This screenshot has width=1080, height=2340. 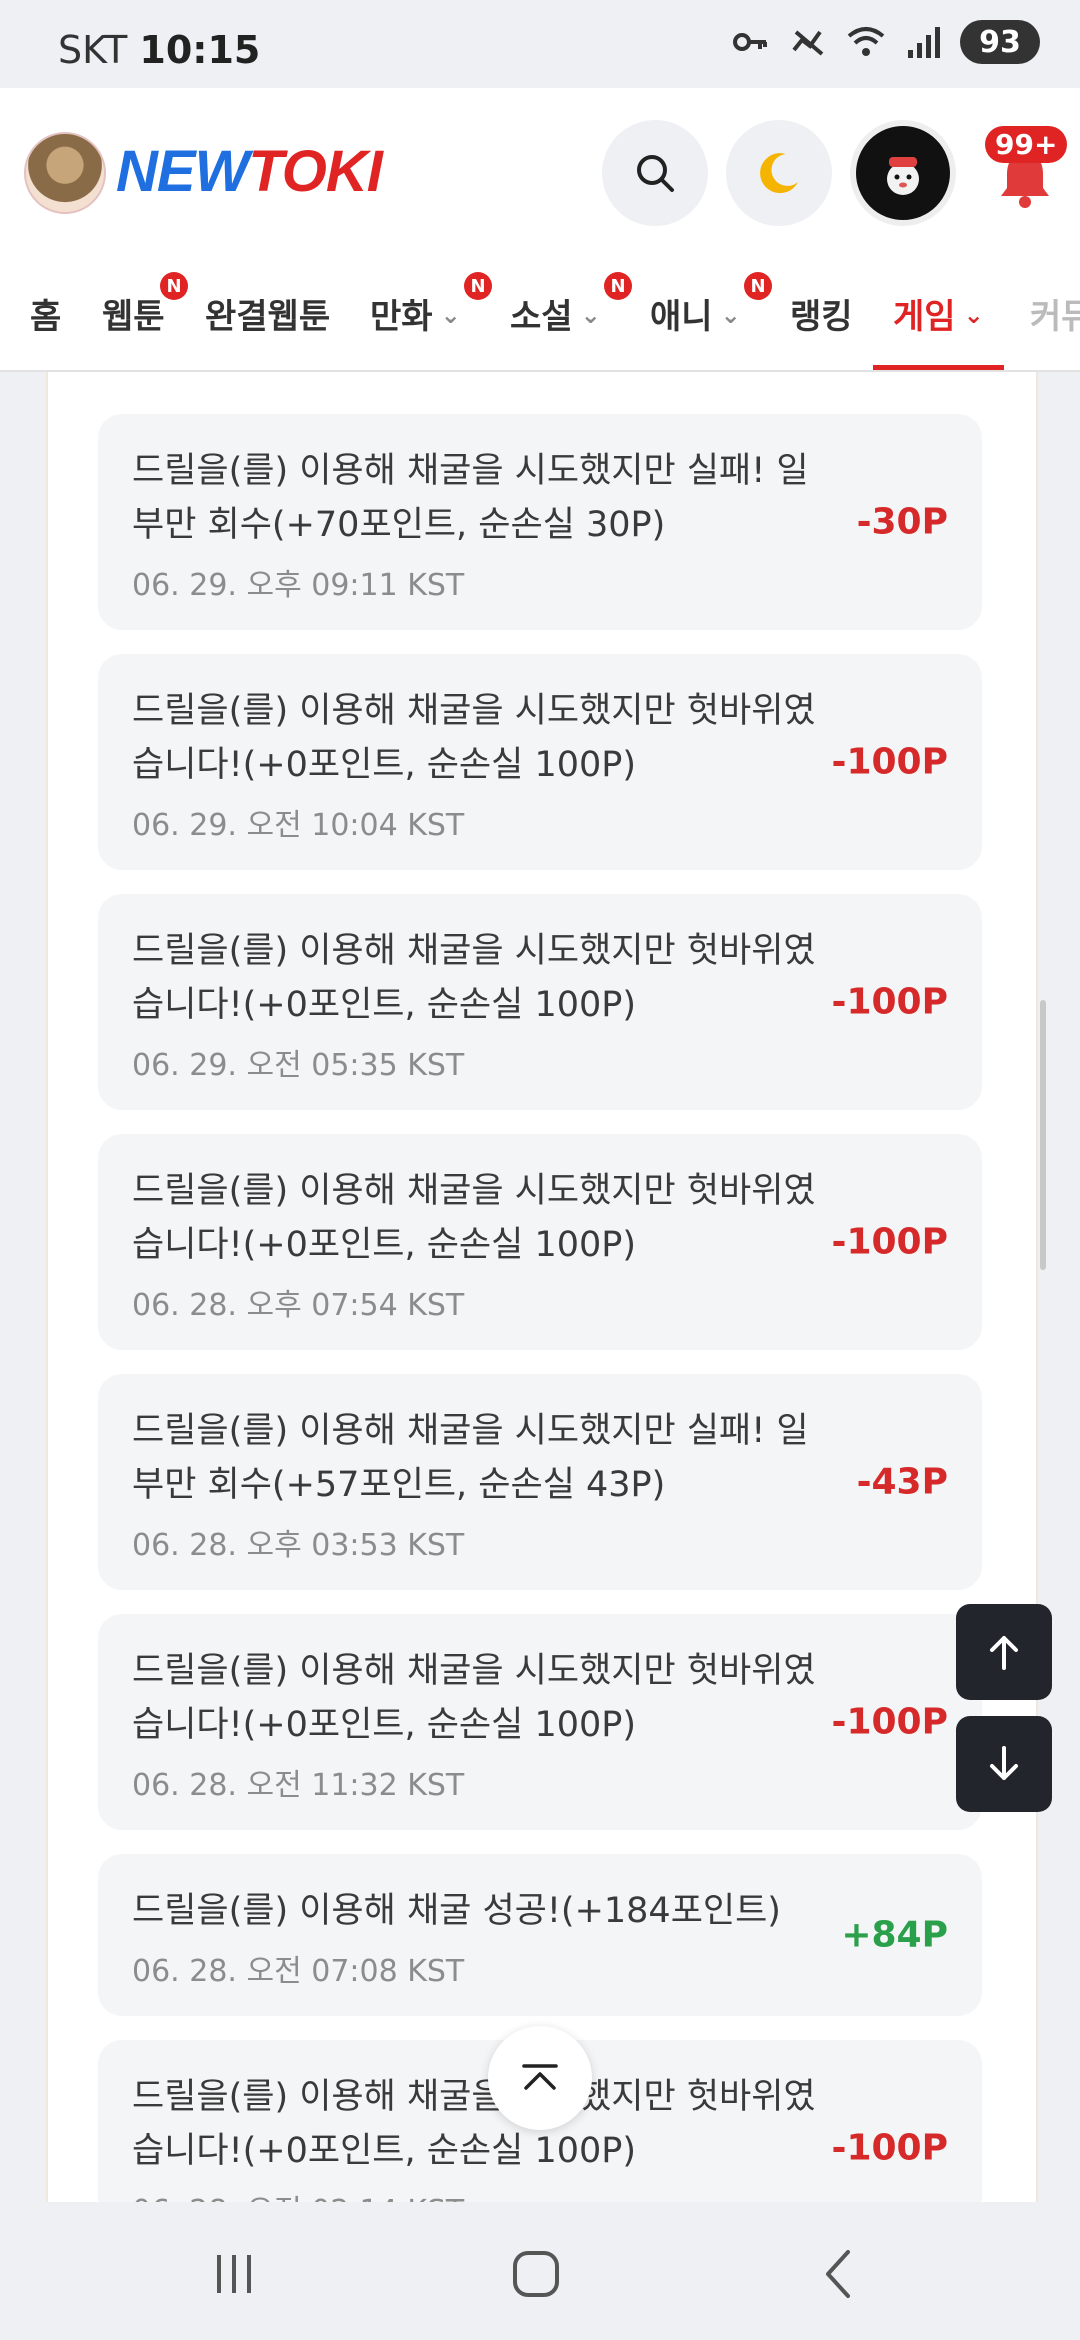 What do you see at coordinates (298, 825) in the screenshot?
I see `history-timestamp: 06. 29. 오전 10:04 KST` at bounding box center [298, 825].